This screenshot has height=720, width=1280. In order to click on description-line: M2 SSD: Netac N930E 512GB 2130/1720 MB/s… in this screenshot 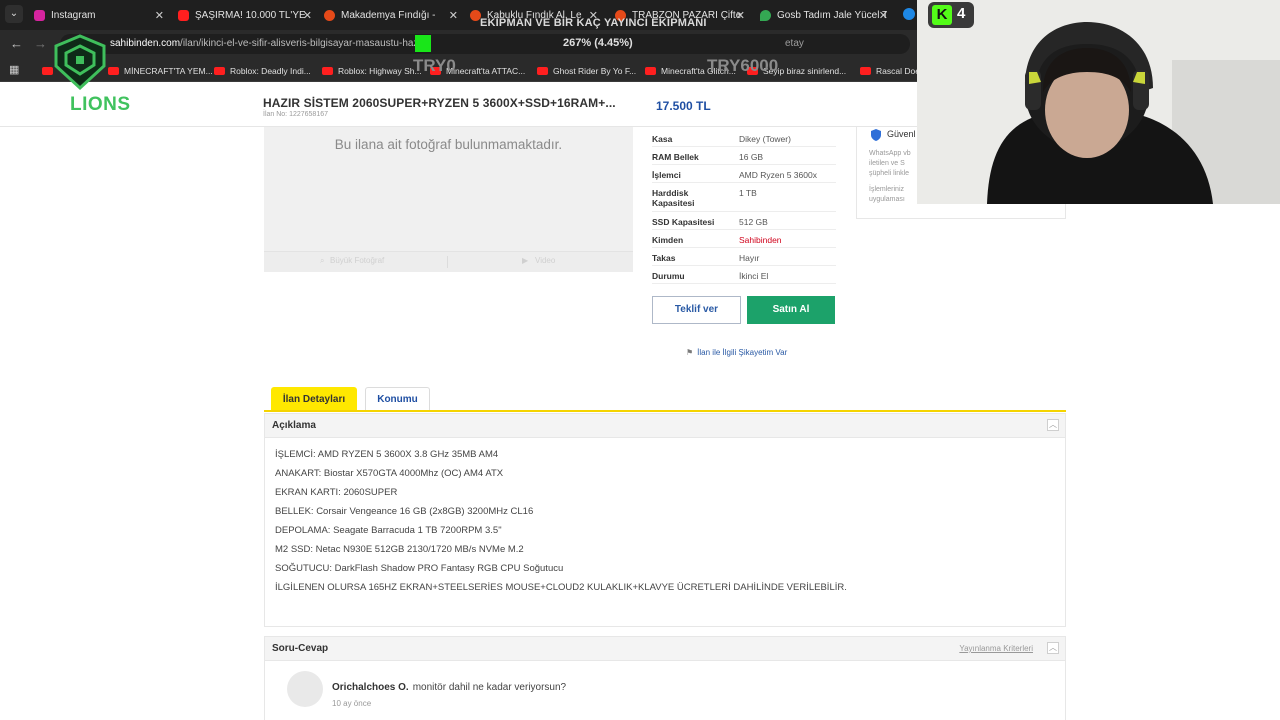, I will do `click(399, 549)`.